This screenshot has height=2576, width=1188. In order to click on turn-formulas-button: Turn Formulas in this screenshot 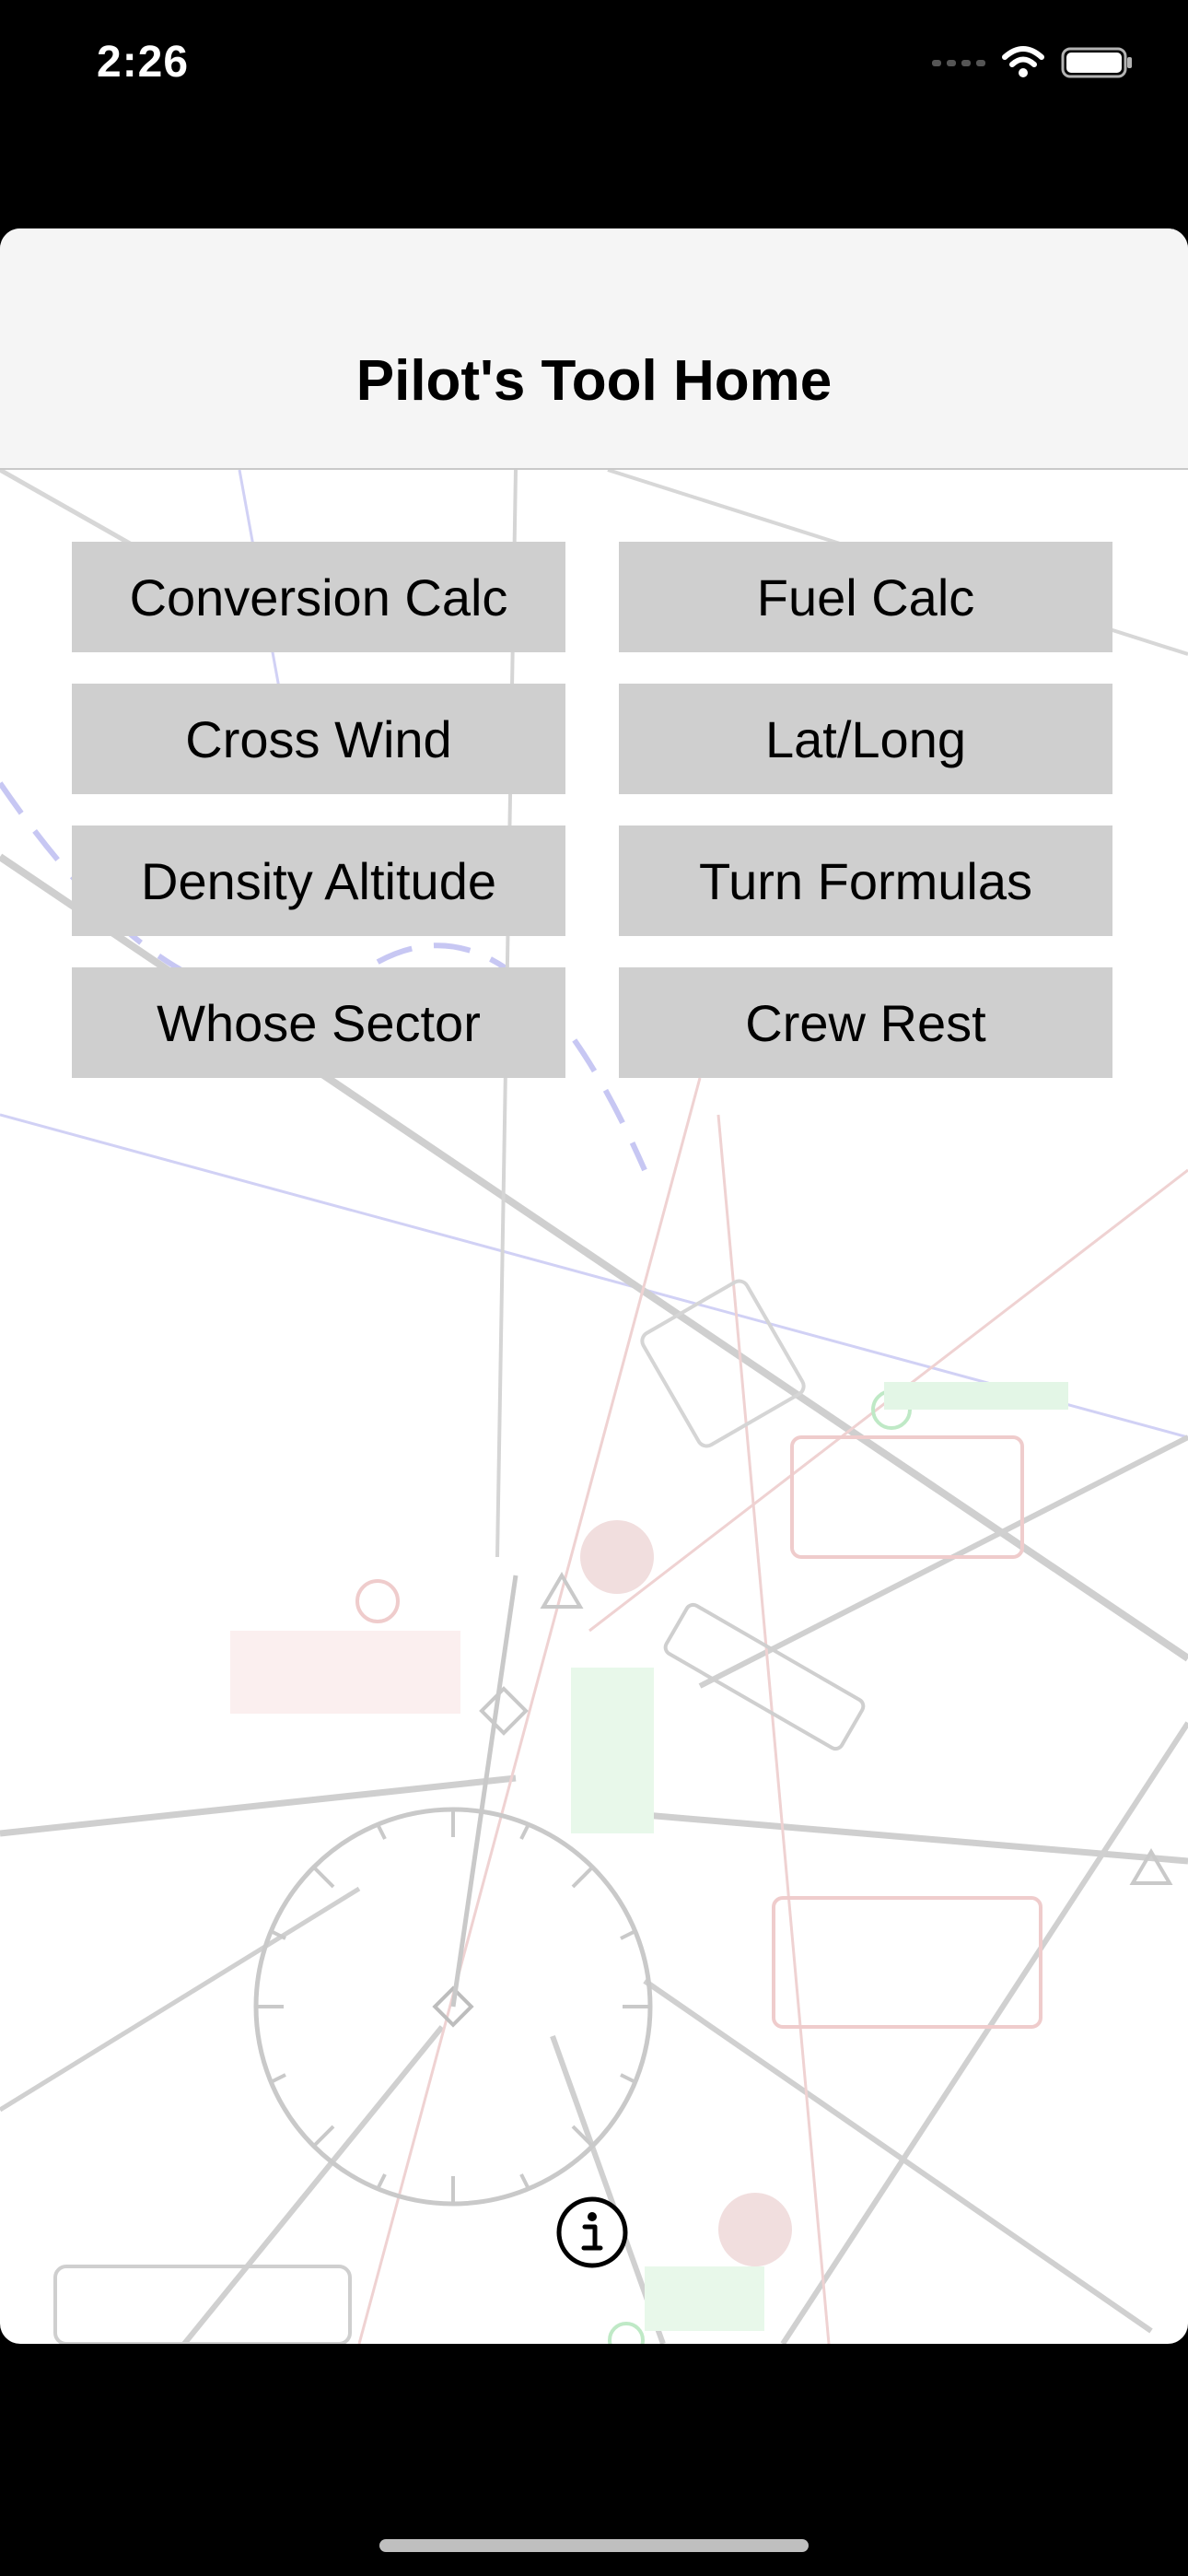, I will do `click(865, 880)`.